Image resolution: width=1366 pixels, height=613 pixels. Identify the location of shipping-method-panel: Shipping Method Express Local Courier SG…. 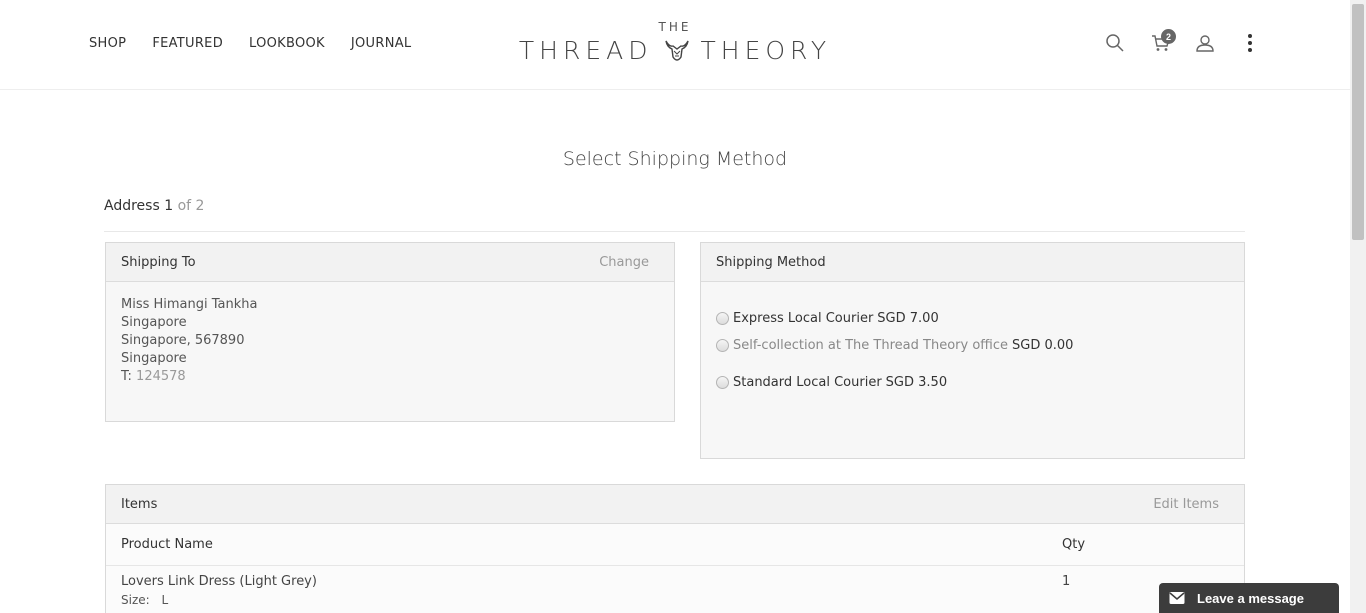
(972, 350).